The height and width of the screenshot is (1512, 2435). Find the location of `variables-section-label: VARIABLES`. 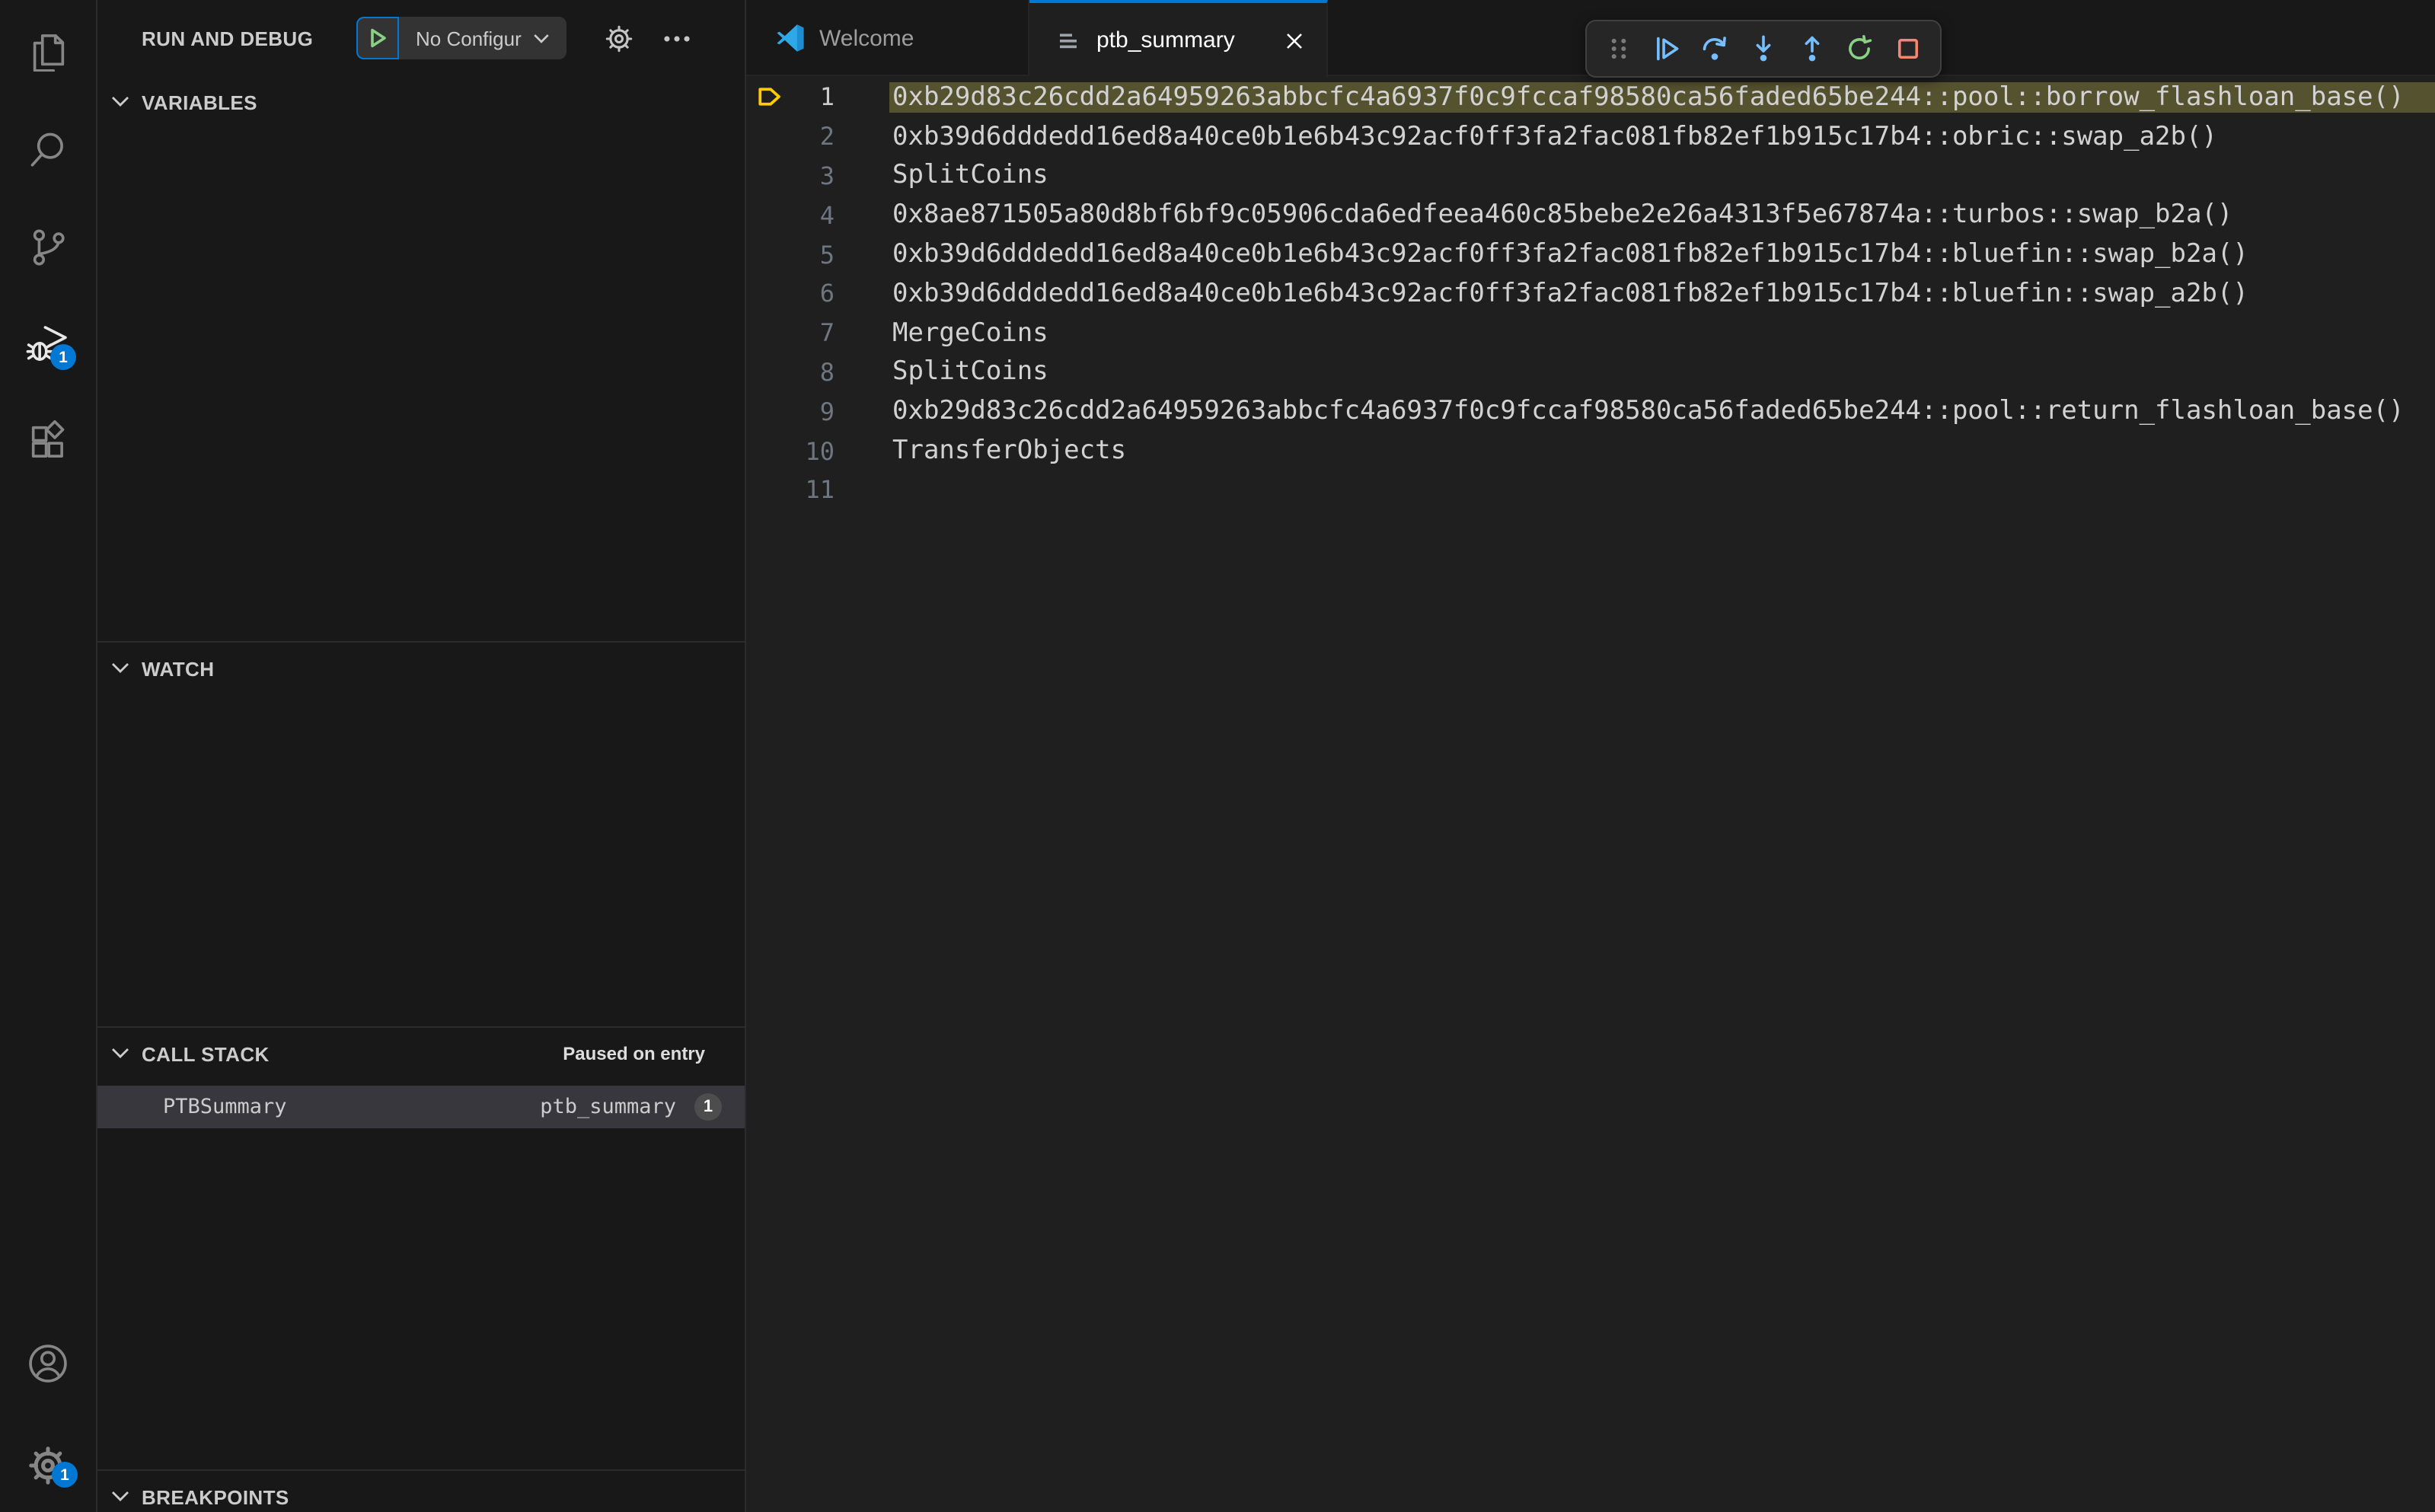

variables-section-label: VARIABLES is located at coordinates (199, 102).